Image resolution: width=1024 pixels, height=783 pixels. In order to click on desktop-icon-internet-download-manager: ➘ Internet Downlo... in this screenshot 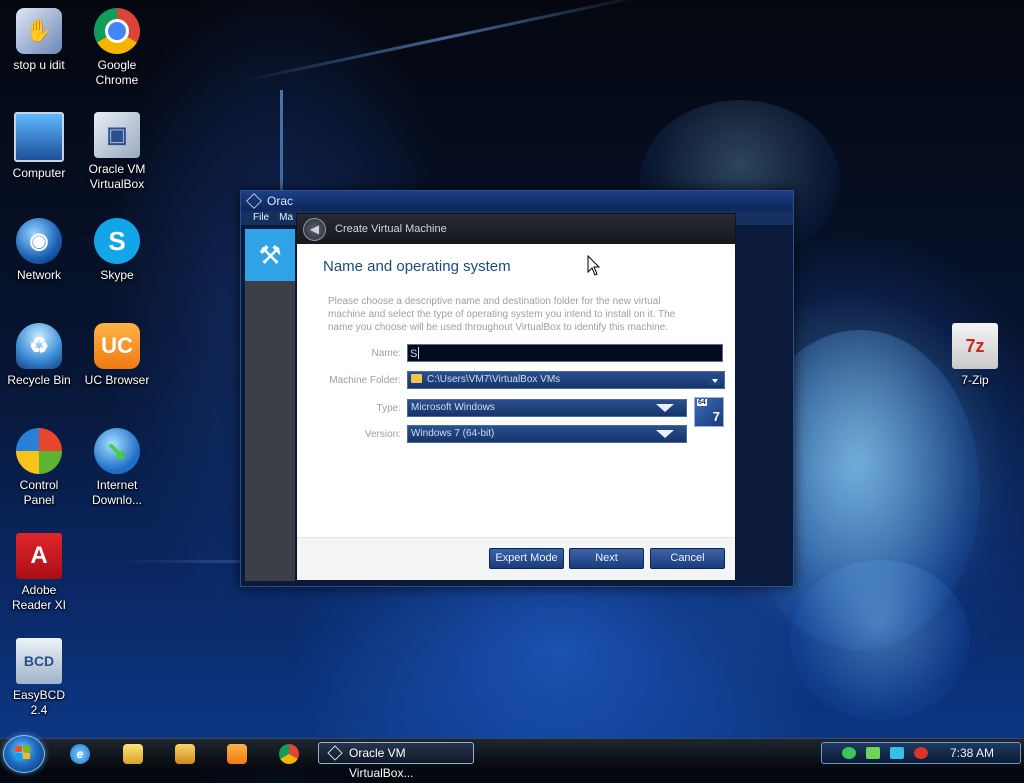, I will do `click(117, 468)`.